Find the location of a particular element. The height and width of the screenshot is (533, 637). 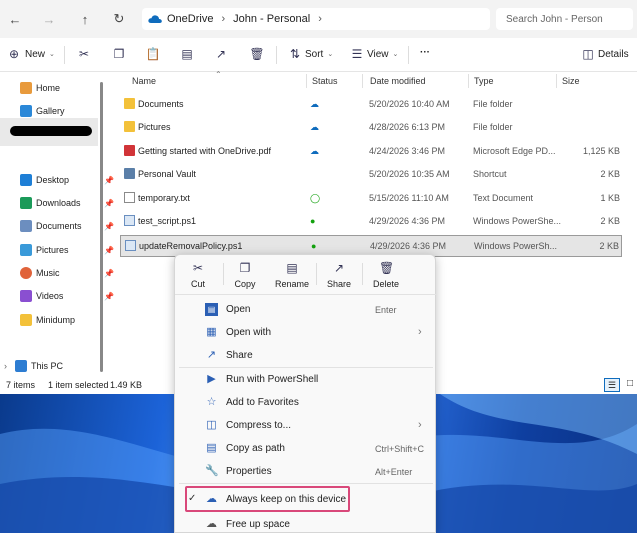

sidebar-item-downloads: Downloads 📌 is located at coordinates (70, 203).